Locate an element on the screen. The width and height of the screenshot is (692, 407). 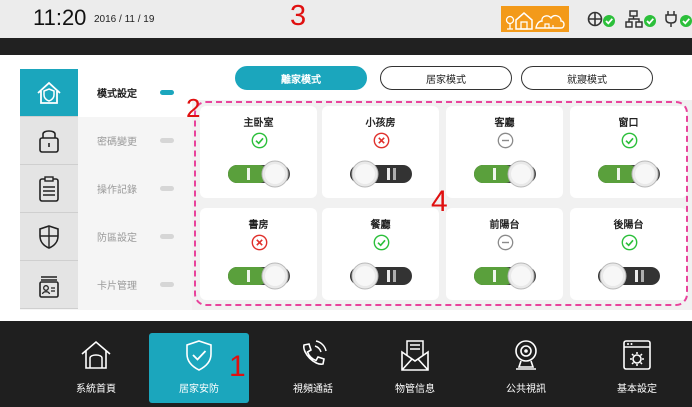
menu-item-label: 密碼變更 is located at coordinates (117, 142).